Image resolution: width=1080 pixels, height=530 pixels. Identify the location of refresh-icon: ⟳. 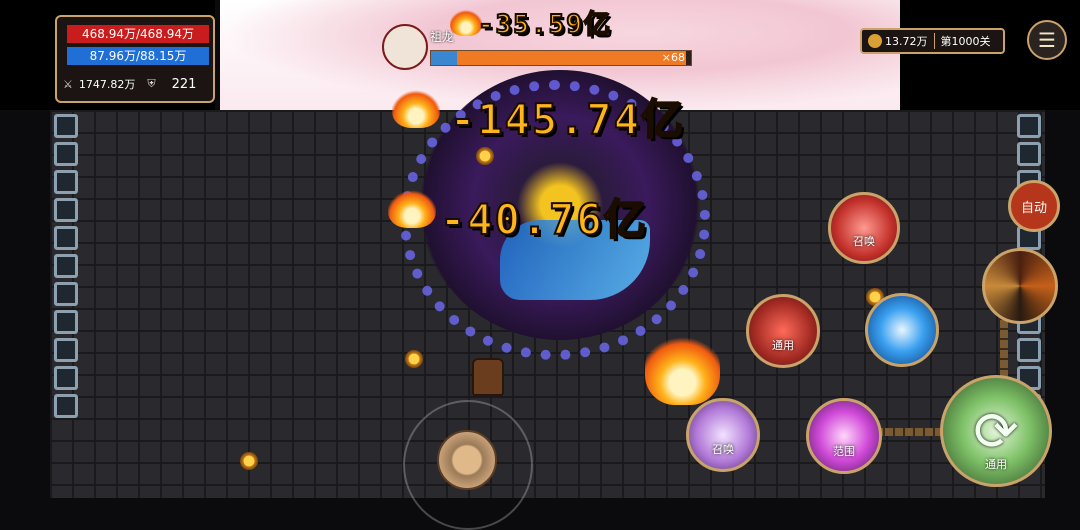
(996, 431).